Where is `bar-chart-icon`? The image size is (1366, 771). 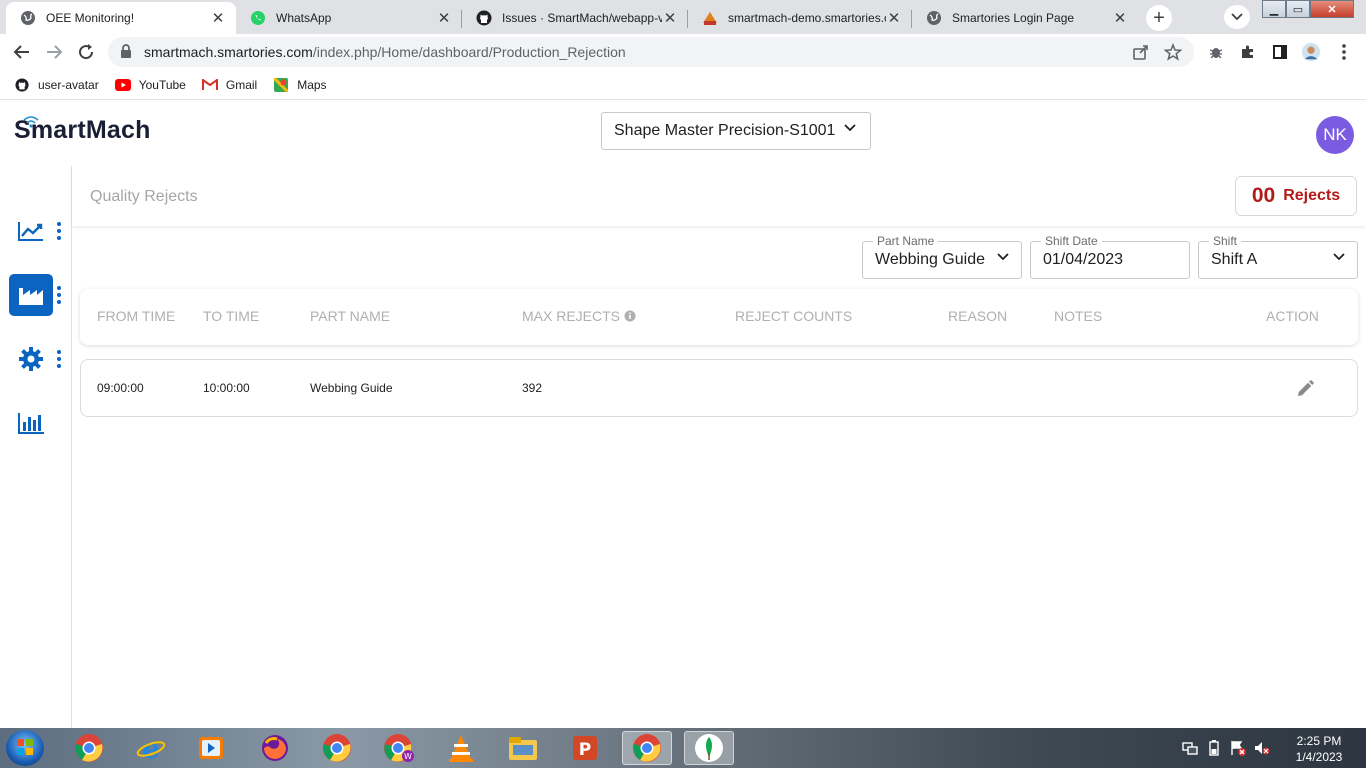 bar-chart-icon is located at coordinates (31, 423).